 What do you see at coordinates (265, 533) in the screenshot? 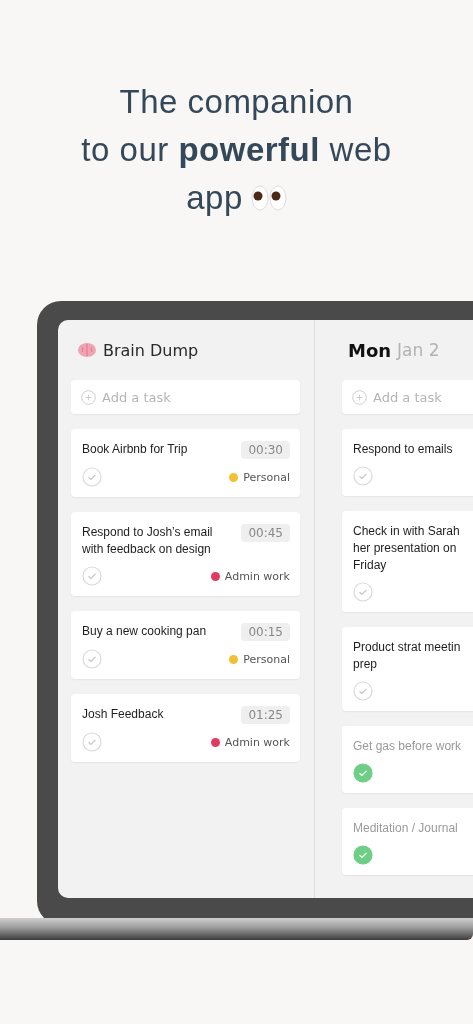
I see `duration-badge: 00:45` at bounding box center [265, 533].